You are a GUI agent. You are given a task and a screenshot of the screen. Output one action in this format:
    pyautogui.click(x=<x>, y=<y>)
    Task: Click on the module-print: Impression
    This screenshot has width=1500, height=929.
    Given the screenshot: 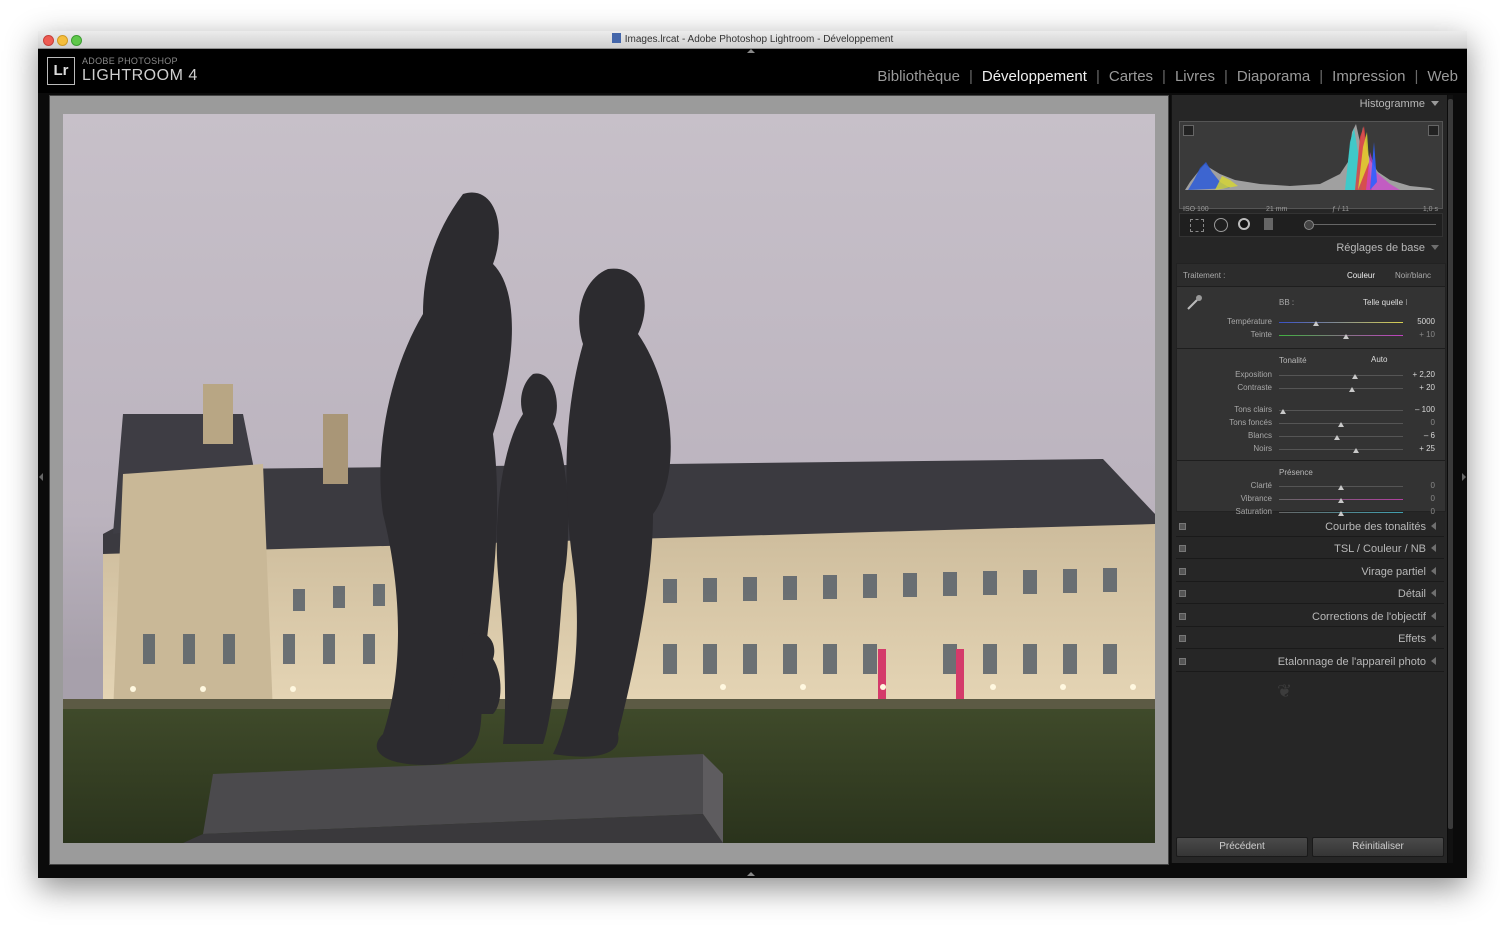 What is the action you would take?
    pyautogui.click(x=1368, y=76)
    